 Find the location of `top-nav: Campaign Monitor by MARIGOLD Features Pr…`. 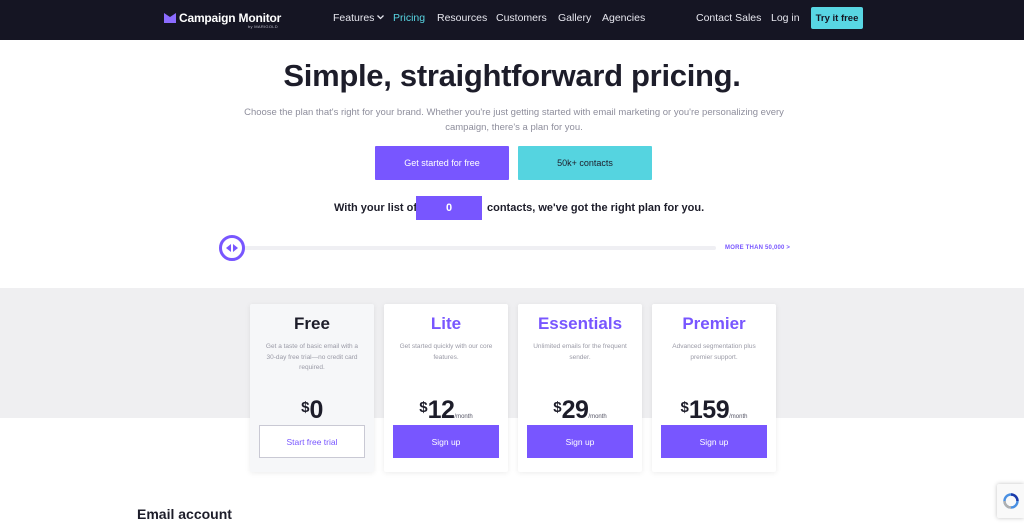

top-nav: Campaign Monitor by MARIGOLD Features Pr… is located at coordinates (512, 20).